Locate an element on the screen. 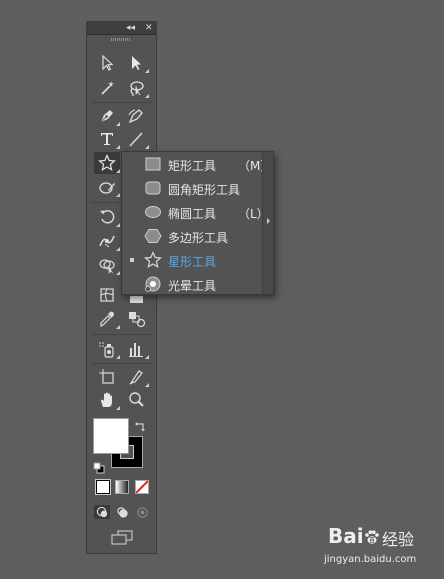 The height and width of the screenshot is (579, 444). watermark-logo-text: Bai is located at coordinates (346, 536).